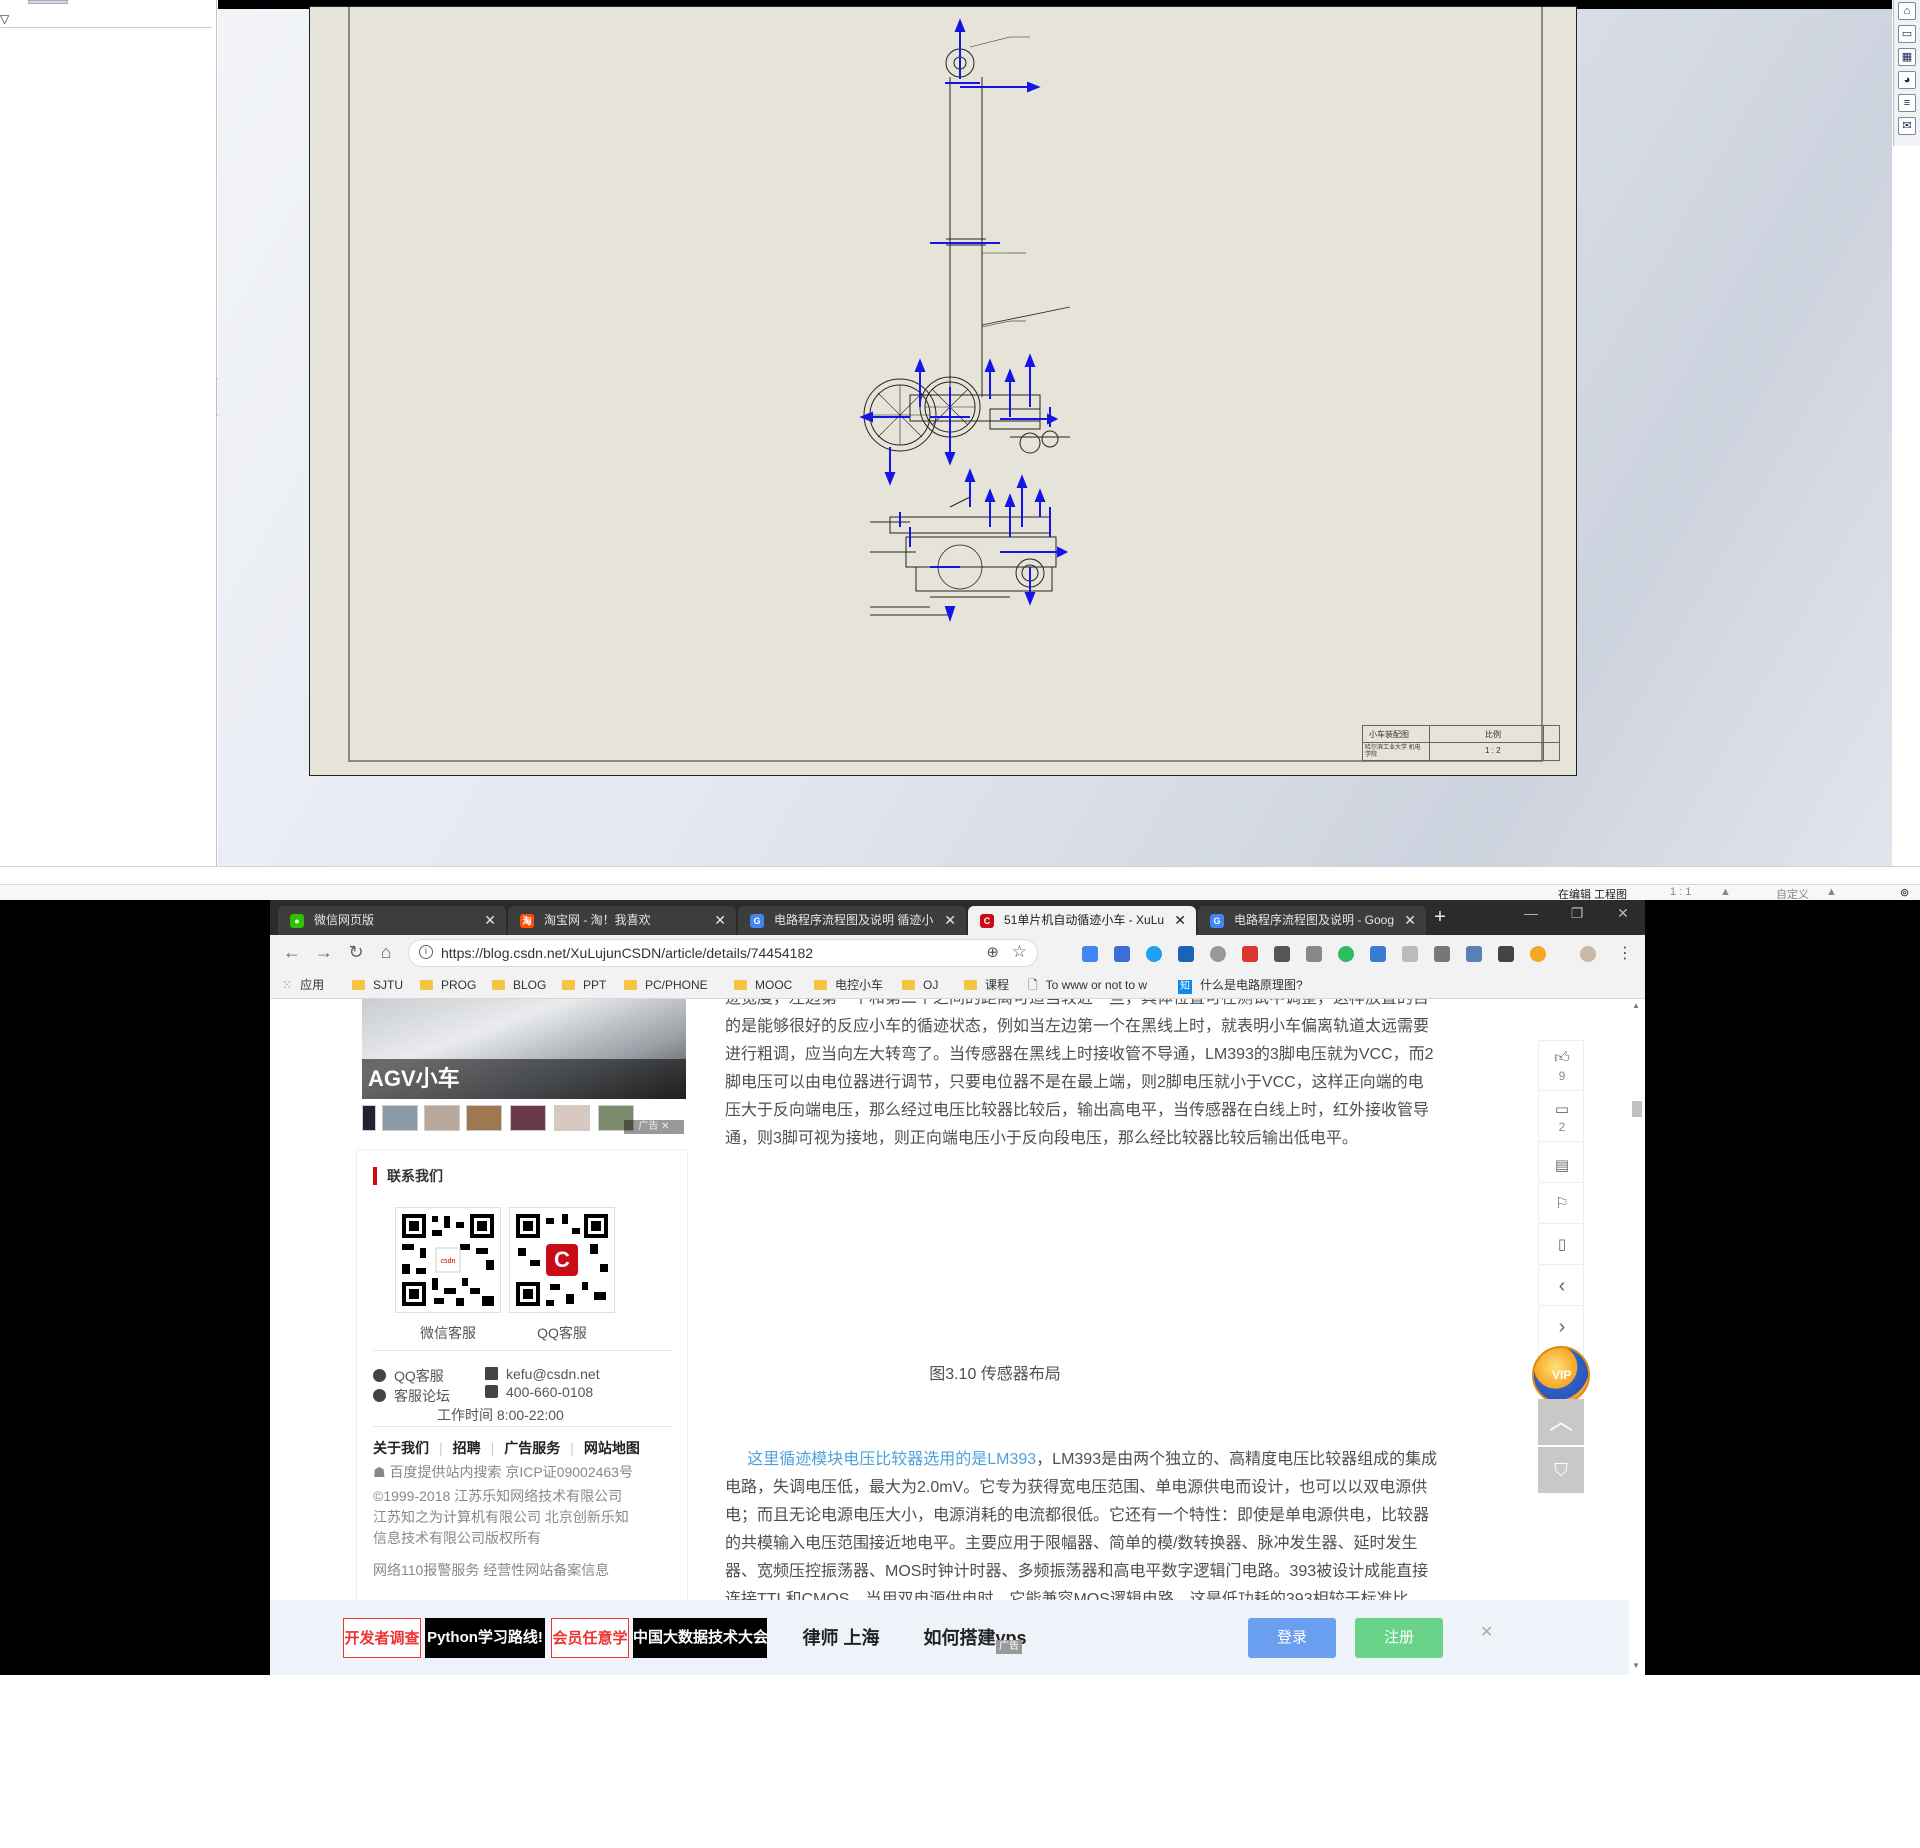 This screenshot has width=1920, height=1848. What do you see at coordinates (1346, 954) in the screenshot?
I see `evernote-icon` at bounding box center [1346, 954].